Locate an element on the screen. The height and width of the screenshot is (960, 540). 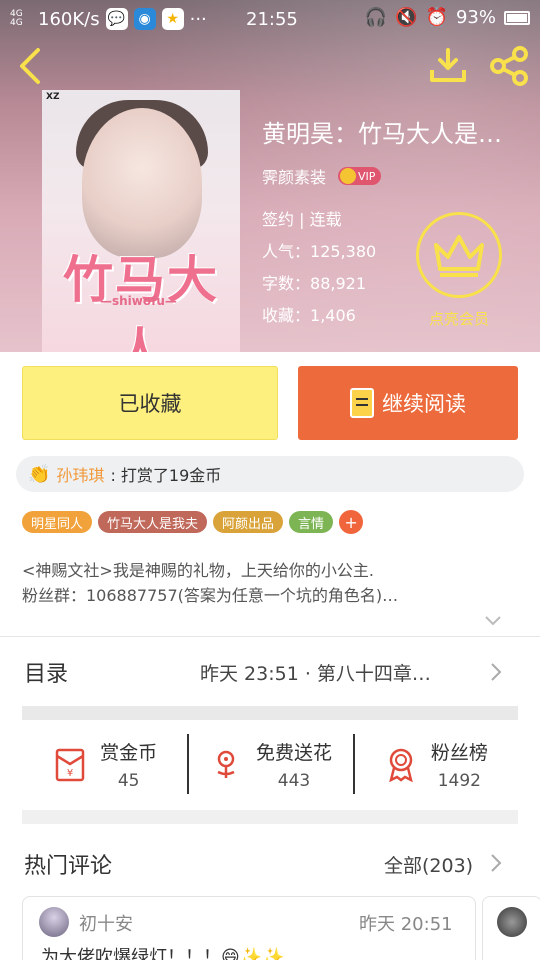
headset-icon: 🎧 is located at coordinates (376, 17).